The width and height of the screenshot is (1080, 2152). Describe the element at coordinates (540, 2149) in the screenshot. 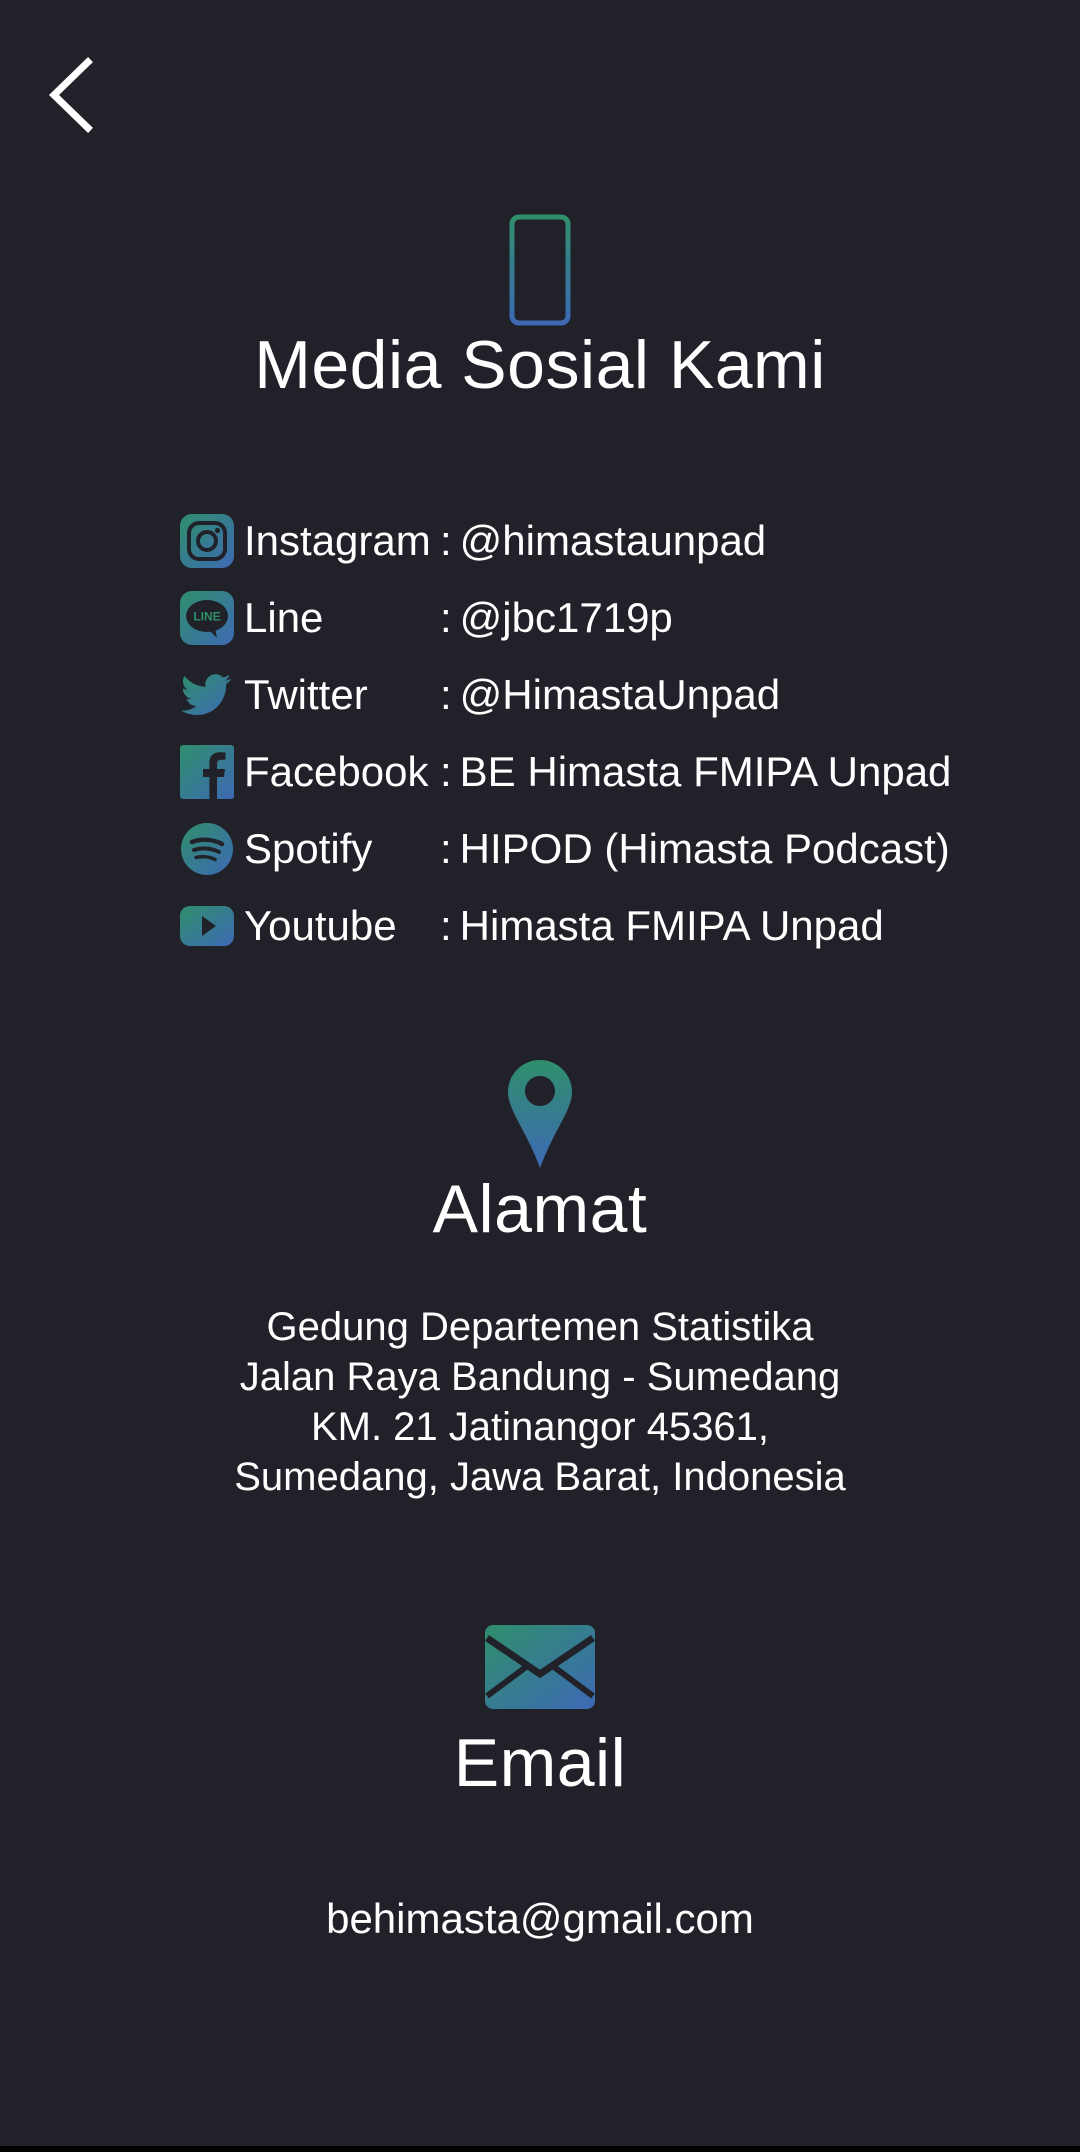

I see `bottom-edge-bar` at that location.